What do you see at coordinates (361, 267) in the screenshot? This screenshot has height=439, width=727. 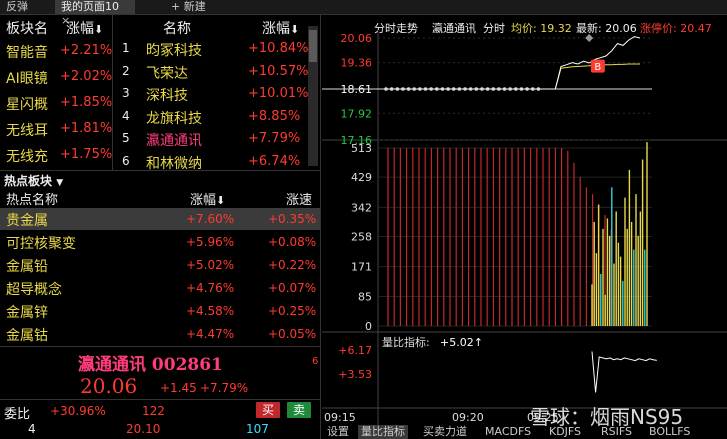 I see `volume-tick-label: 171` at bounding box center [361, 267].